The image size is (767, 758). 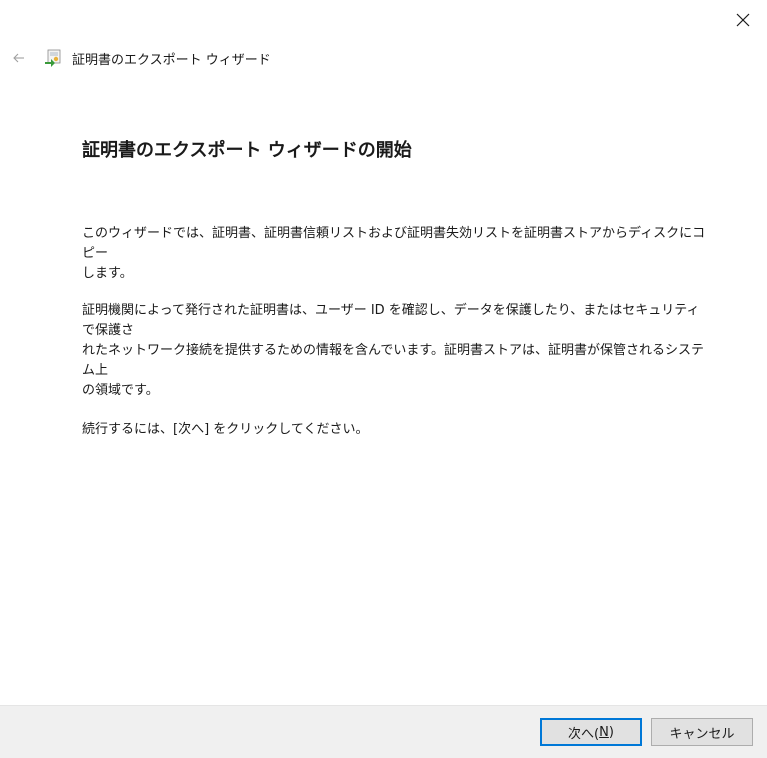 I want to click on back-arrow-icon, so click(x=18, y=58).